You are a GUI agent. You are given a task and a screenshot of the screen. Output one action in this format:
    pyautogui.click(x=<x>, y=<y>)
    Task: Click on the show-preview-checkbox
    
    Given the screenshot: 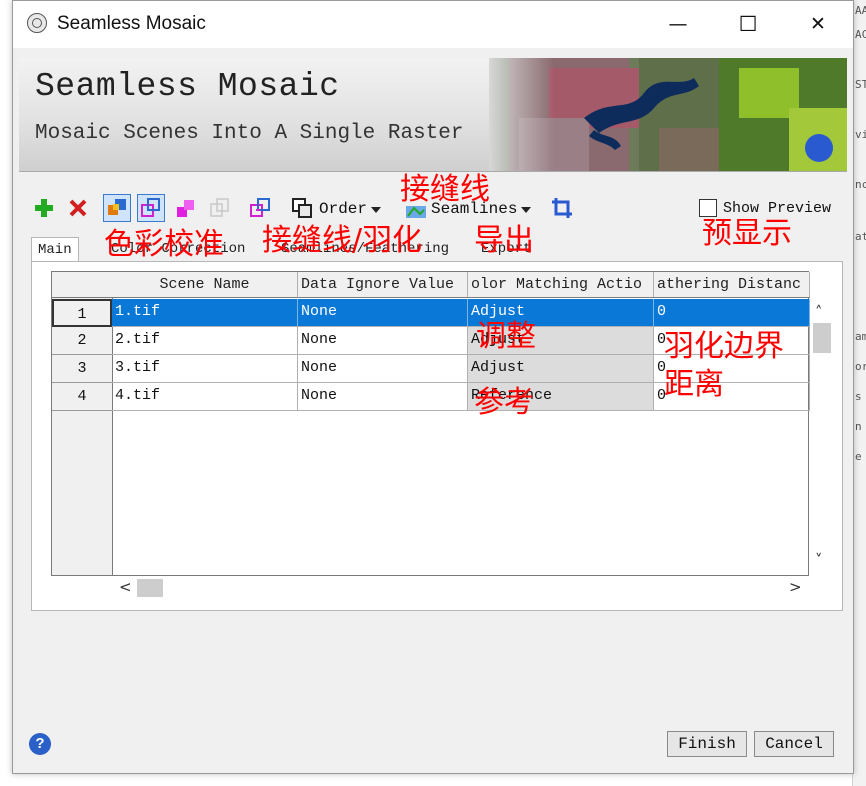 What is the action you would take?
    pyautogui.click(x=708, y=208)
    